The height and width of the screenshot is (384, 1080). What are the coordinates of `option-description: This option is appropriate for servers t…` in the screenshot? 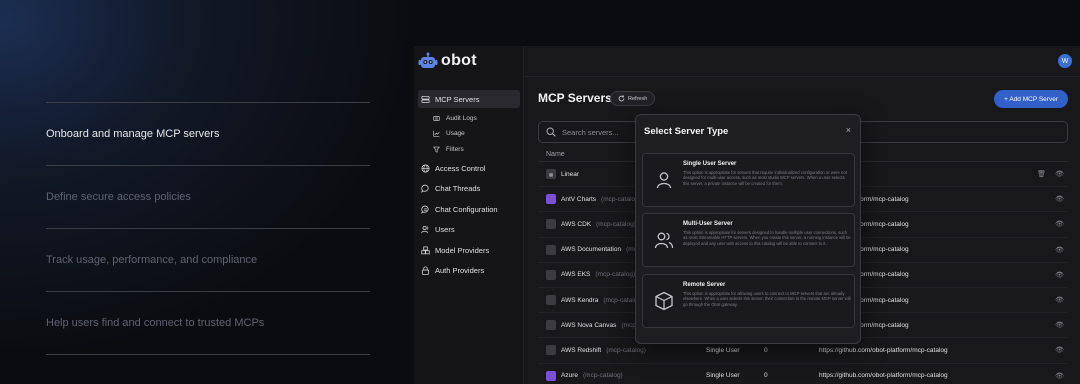 It's located at (765, 178).